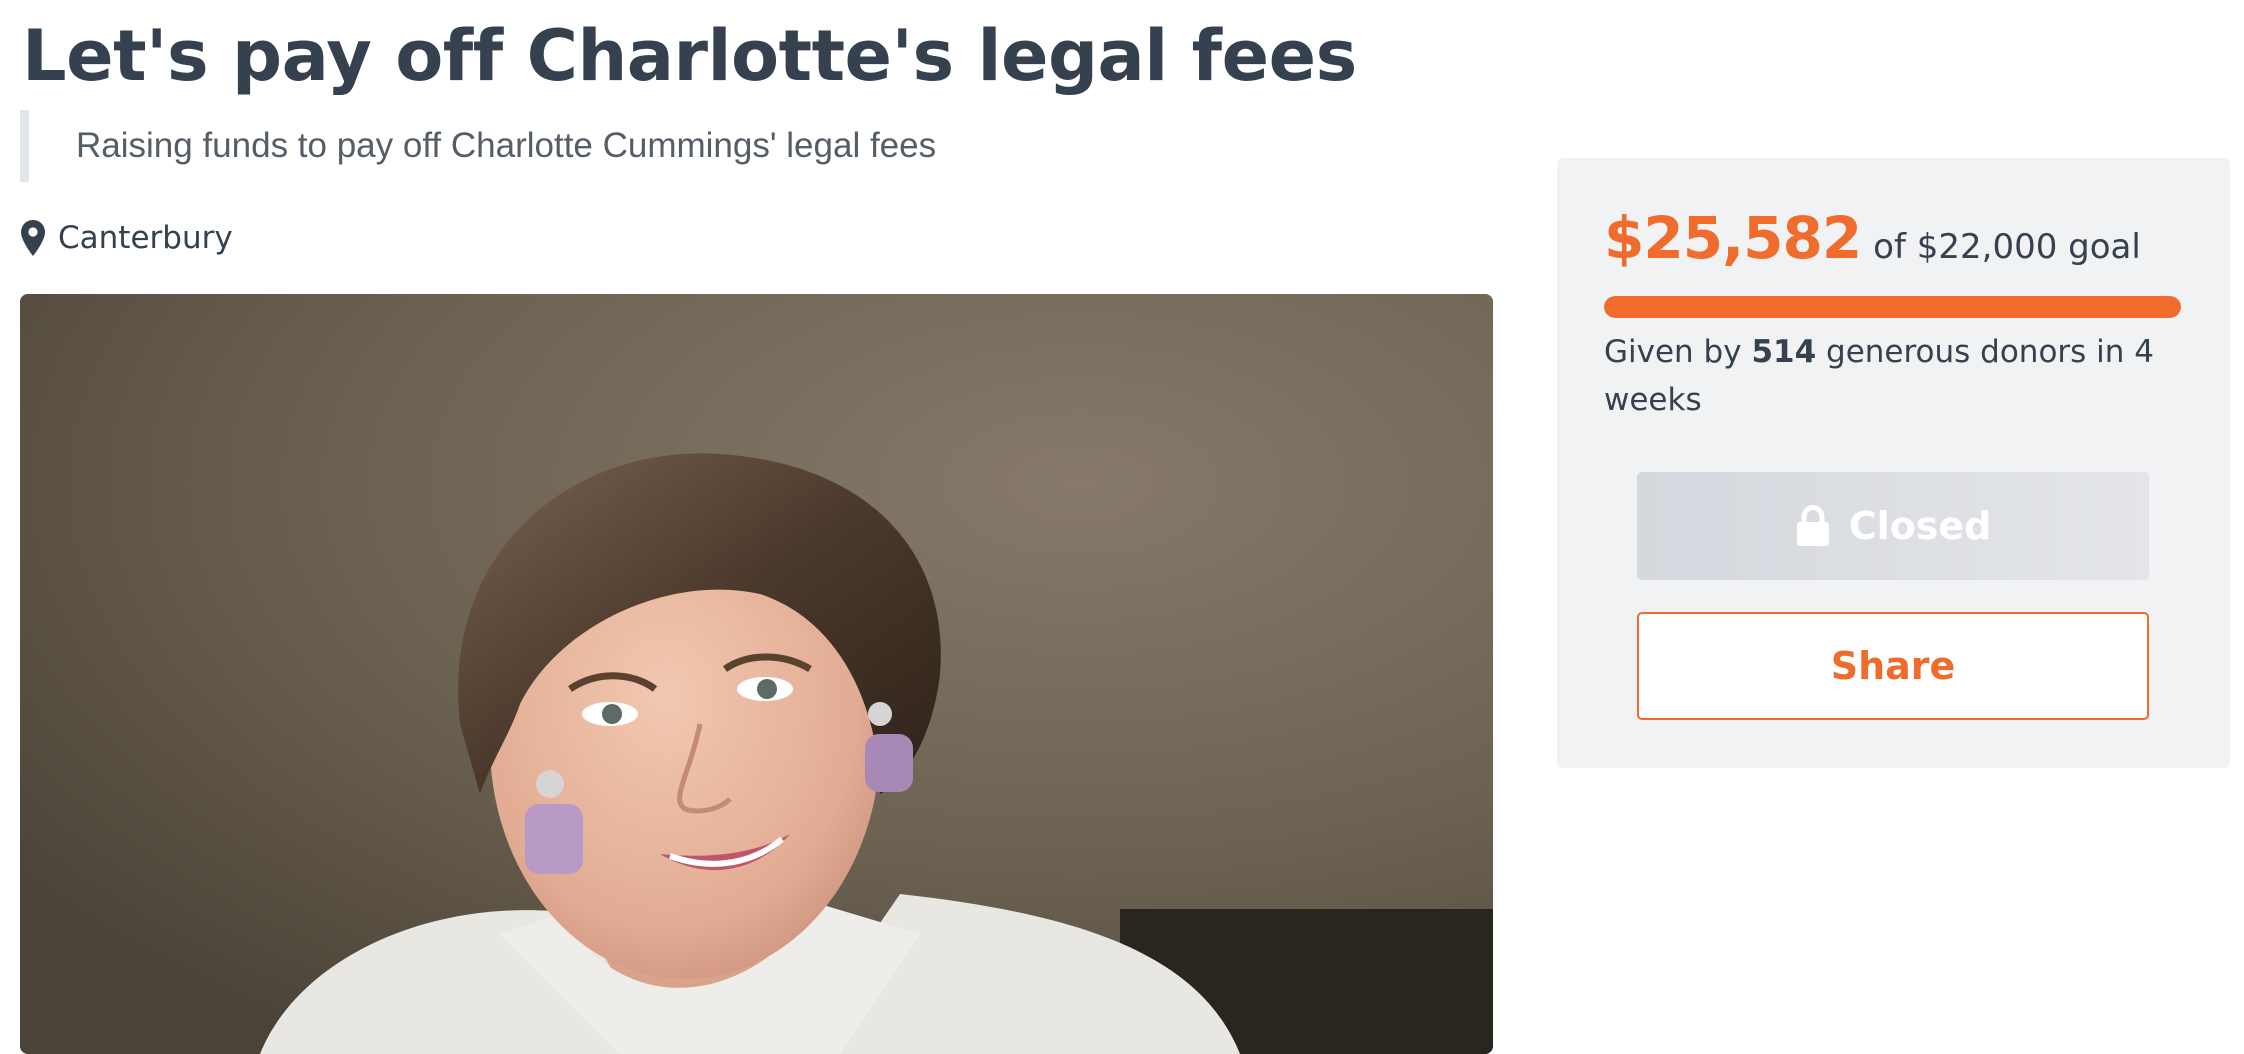 The image size is (2244, 1054). What do you see at coordinates (33, 238) in the screenshot?
I see `map-pin-icon` at bounding box center [33, 238].